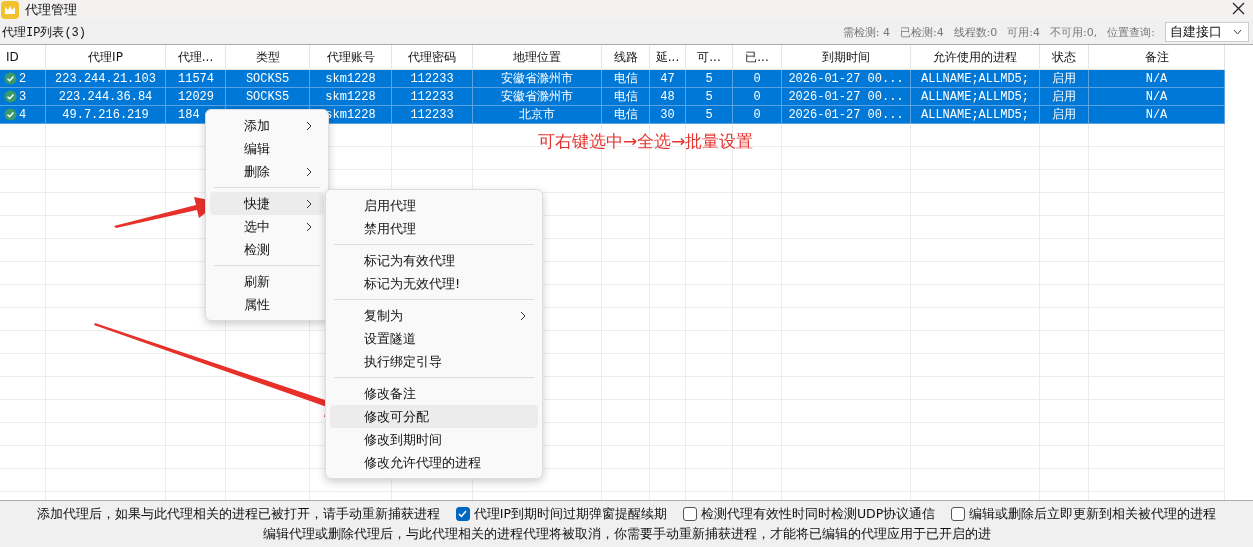 The image size is (1253, 547). Describe the element at coordinates (434, 393) in the screenshot. I see `menu-item: 修改备注` at that location.